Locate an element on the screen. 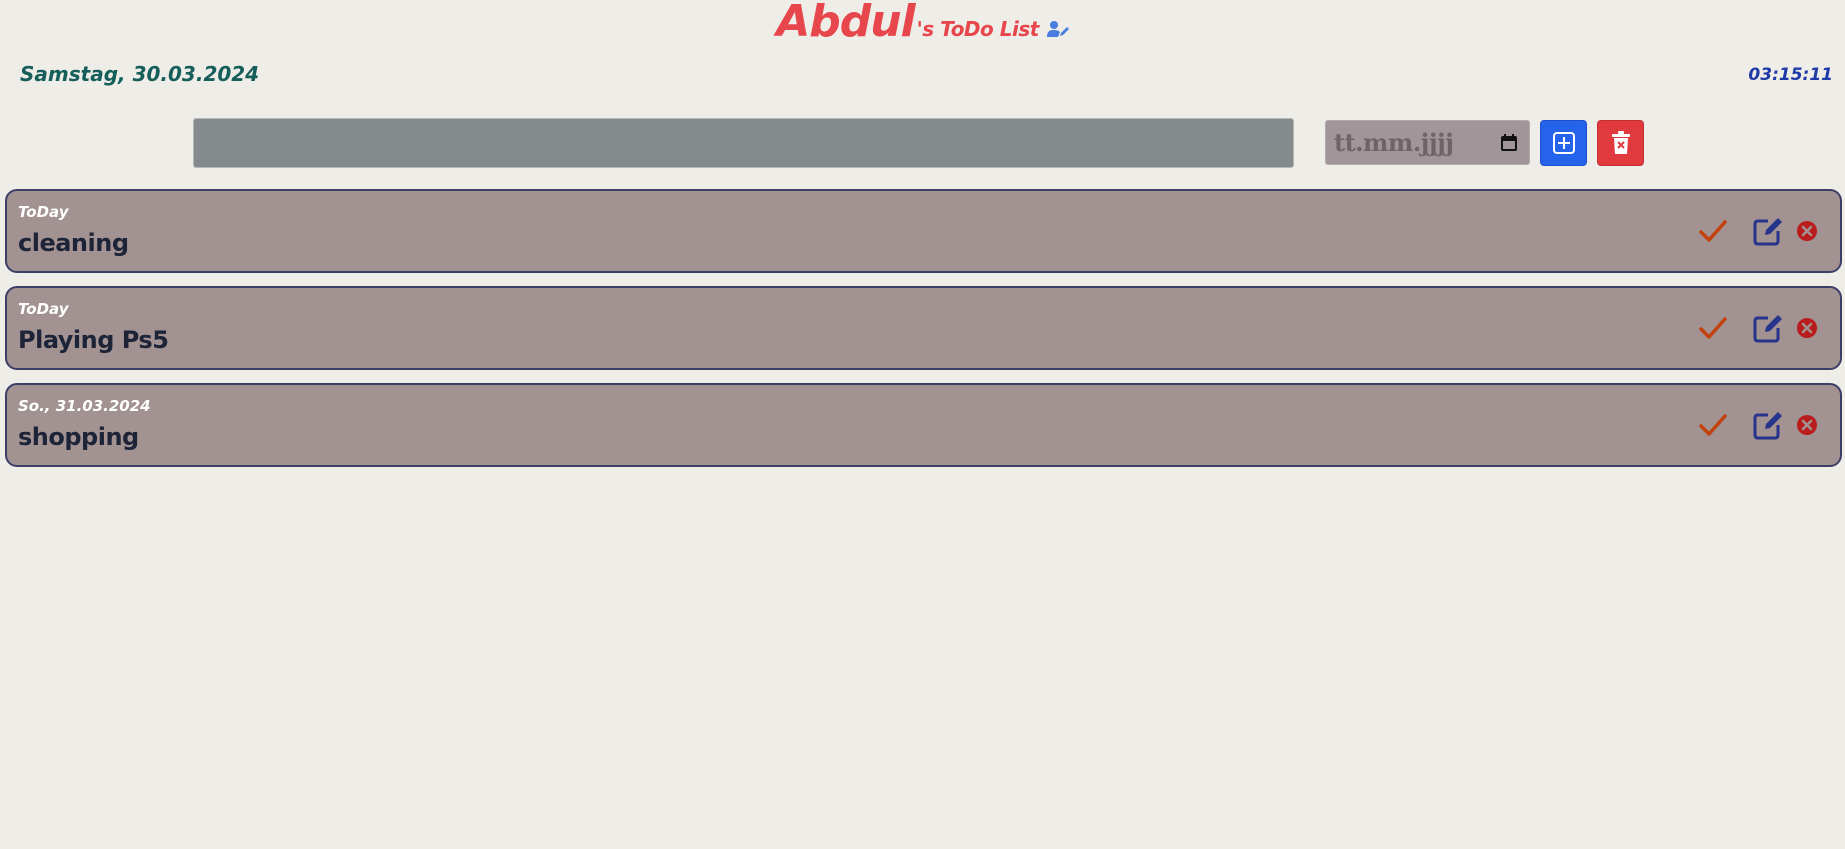  current-date: Samstag, 30.03.2024 is located at coordinates (140, 74).